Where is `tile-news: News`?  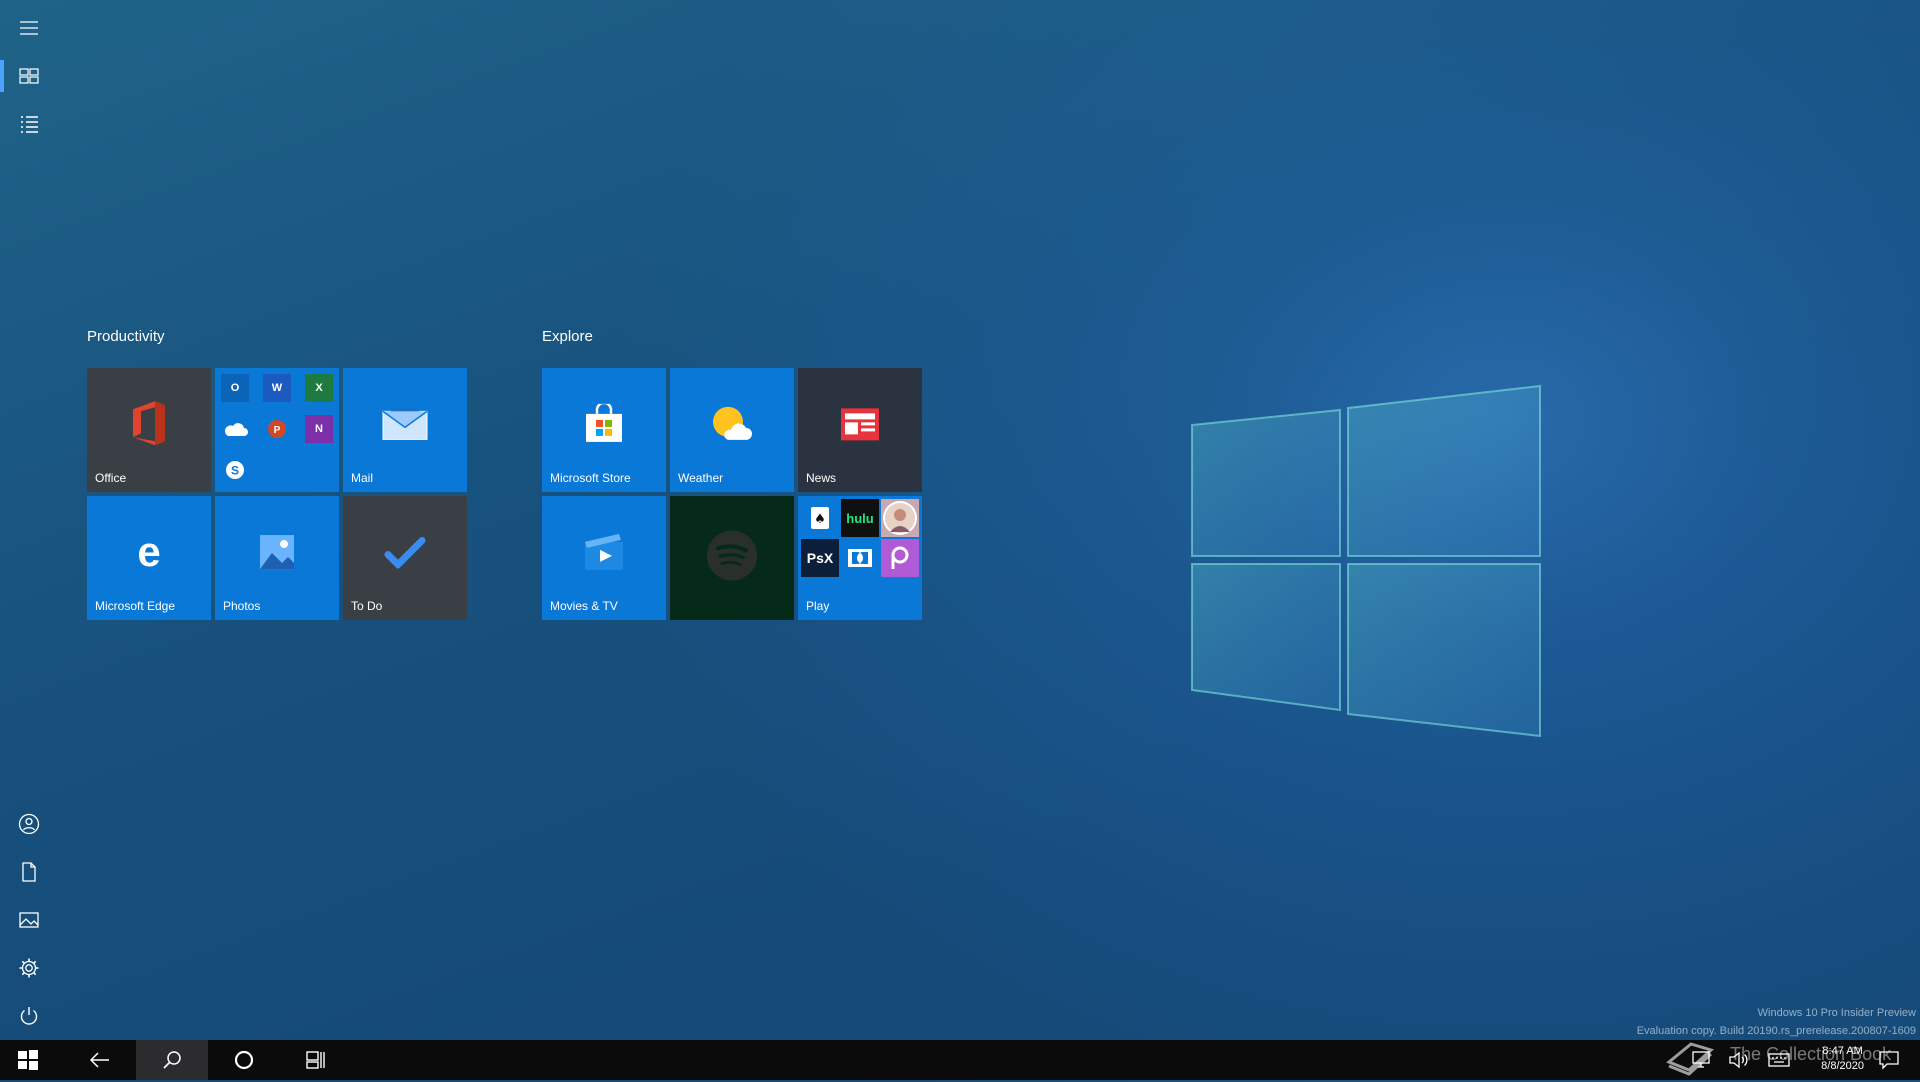
tile-news: News is located at coordinates (860, 430).